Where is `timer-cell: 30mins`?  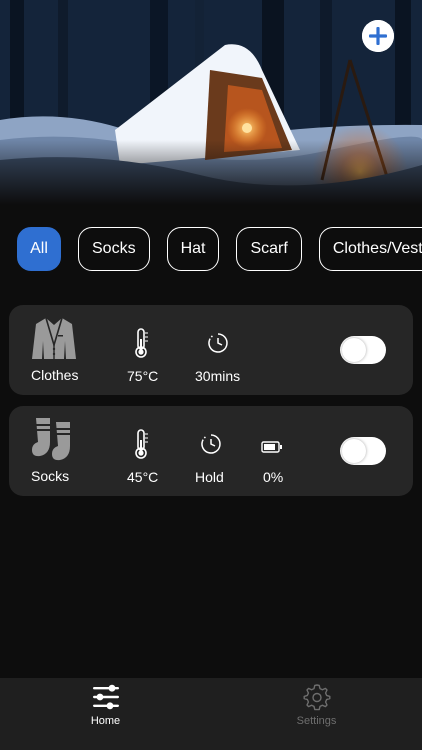
timer-cell: 30mins is located at coordinates (218, 350).